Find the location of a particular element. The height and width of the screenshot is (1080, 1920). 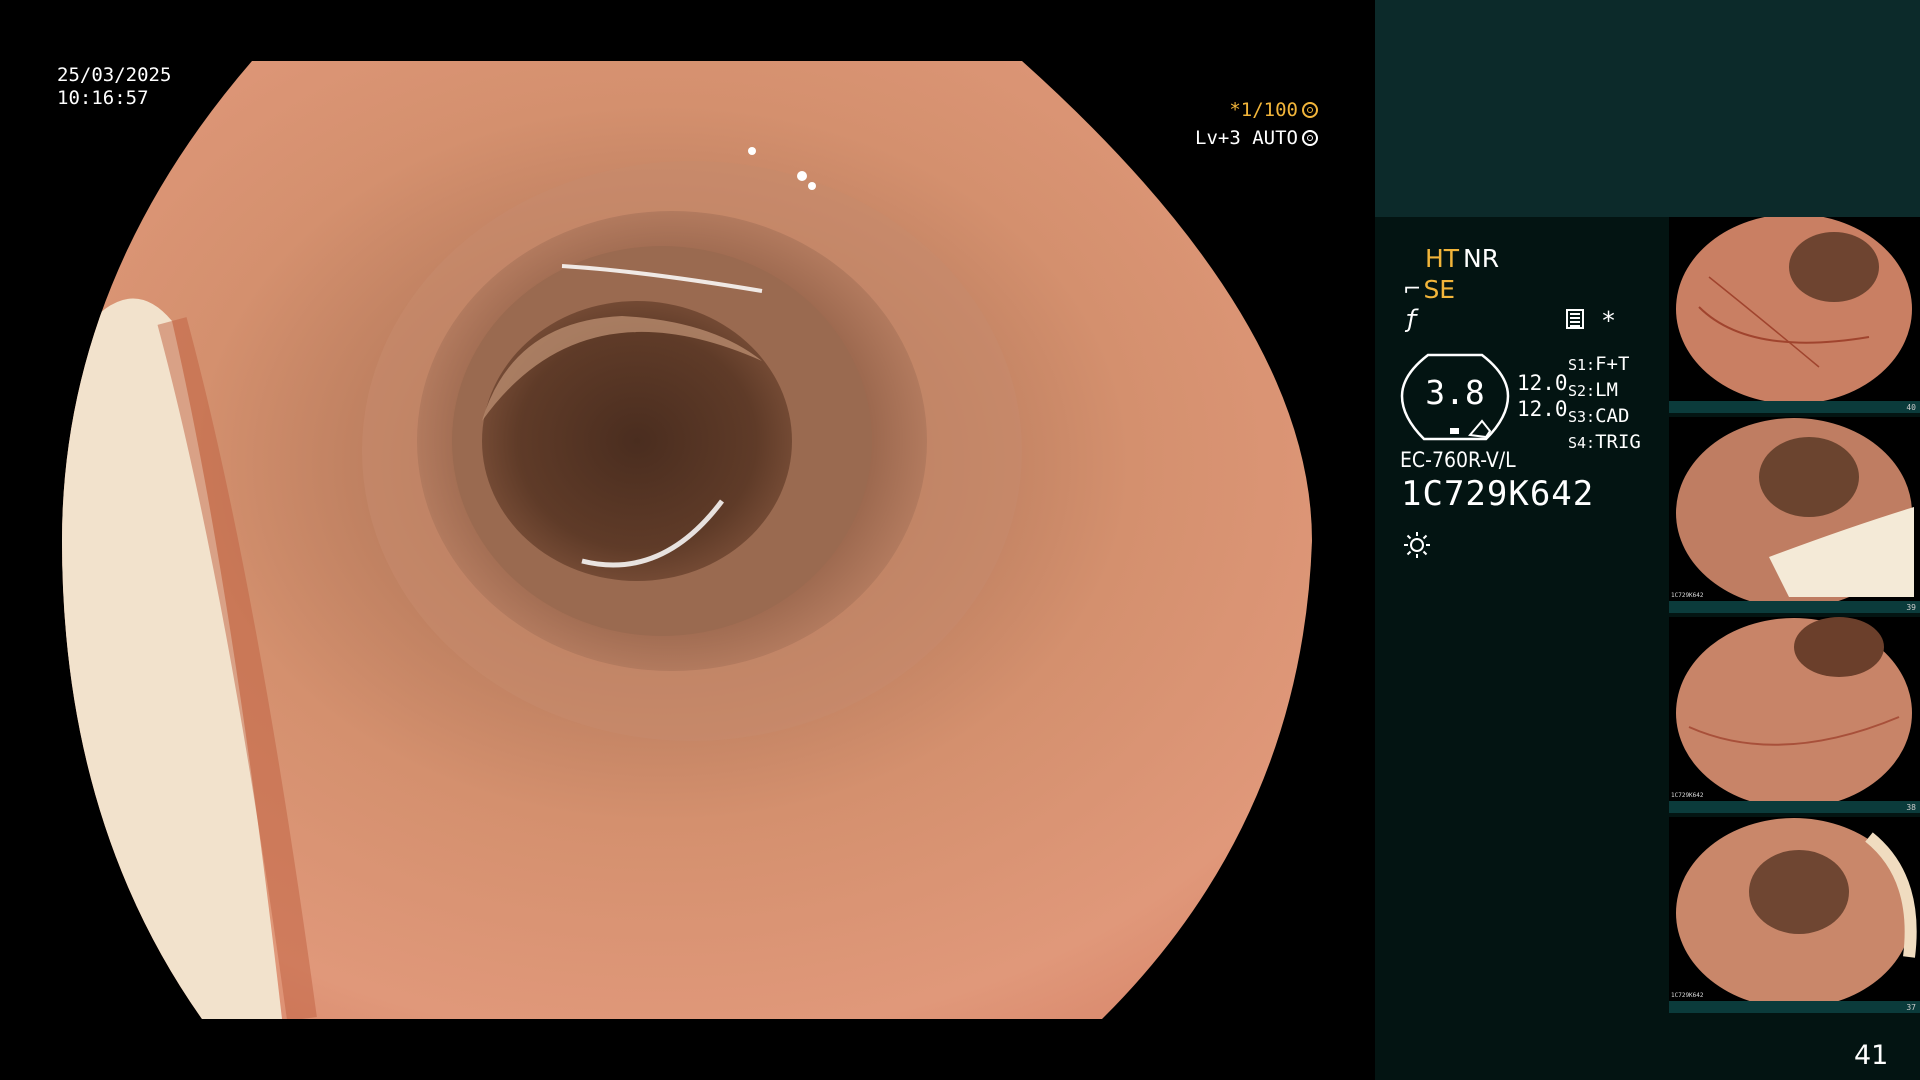

light-icon is located at coordinates (1417, 545).